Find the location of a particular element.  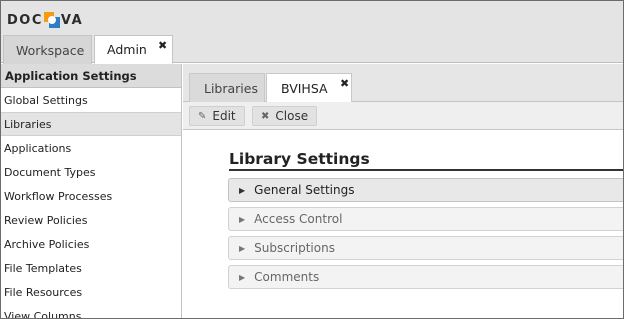

sidebar-item-view-columns: View Columns is located at coordinates (91, 311).